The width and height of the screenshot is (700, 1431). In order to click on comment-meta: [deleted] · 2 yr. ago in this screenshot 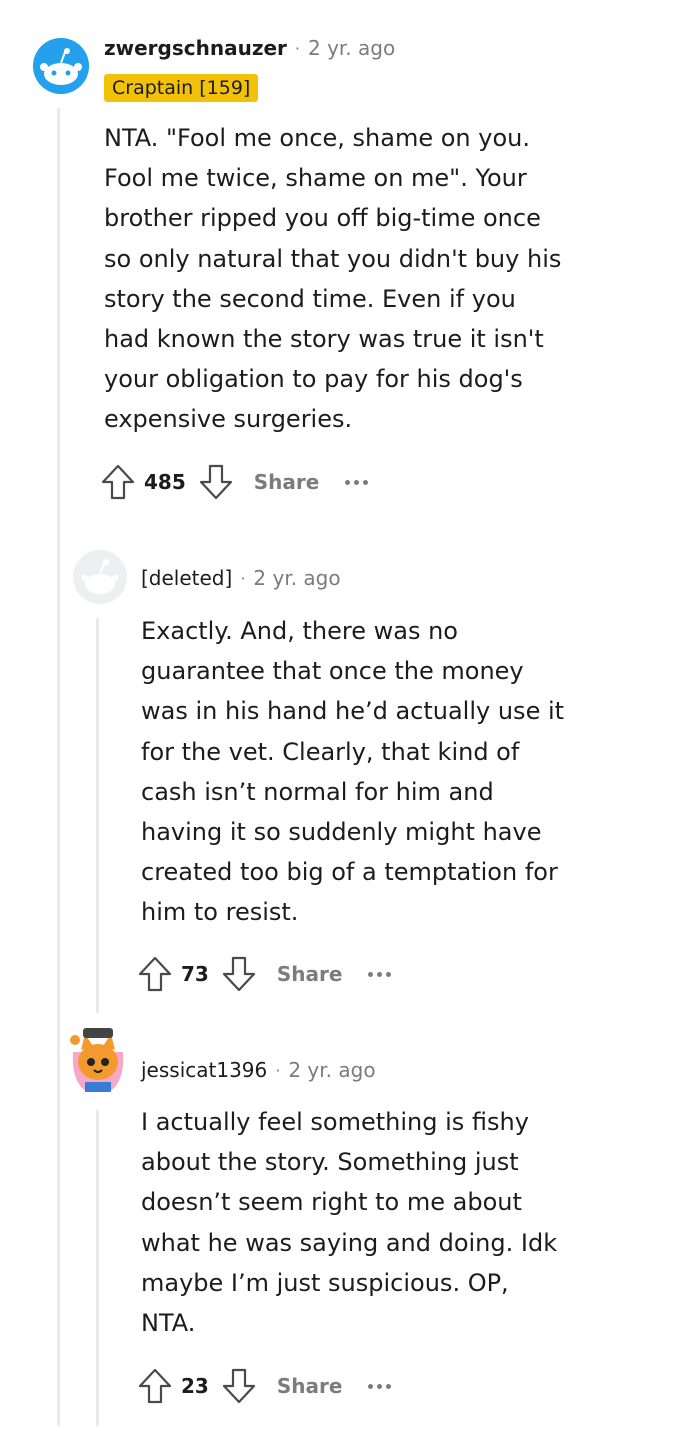, I will do `click(241, 578)`.